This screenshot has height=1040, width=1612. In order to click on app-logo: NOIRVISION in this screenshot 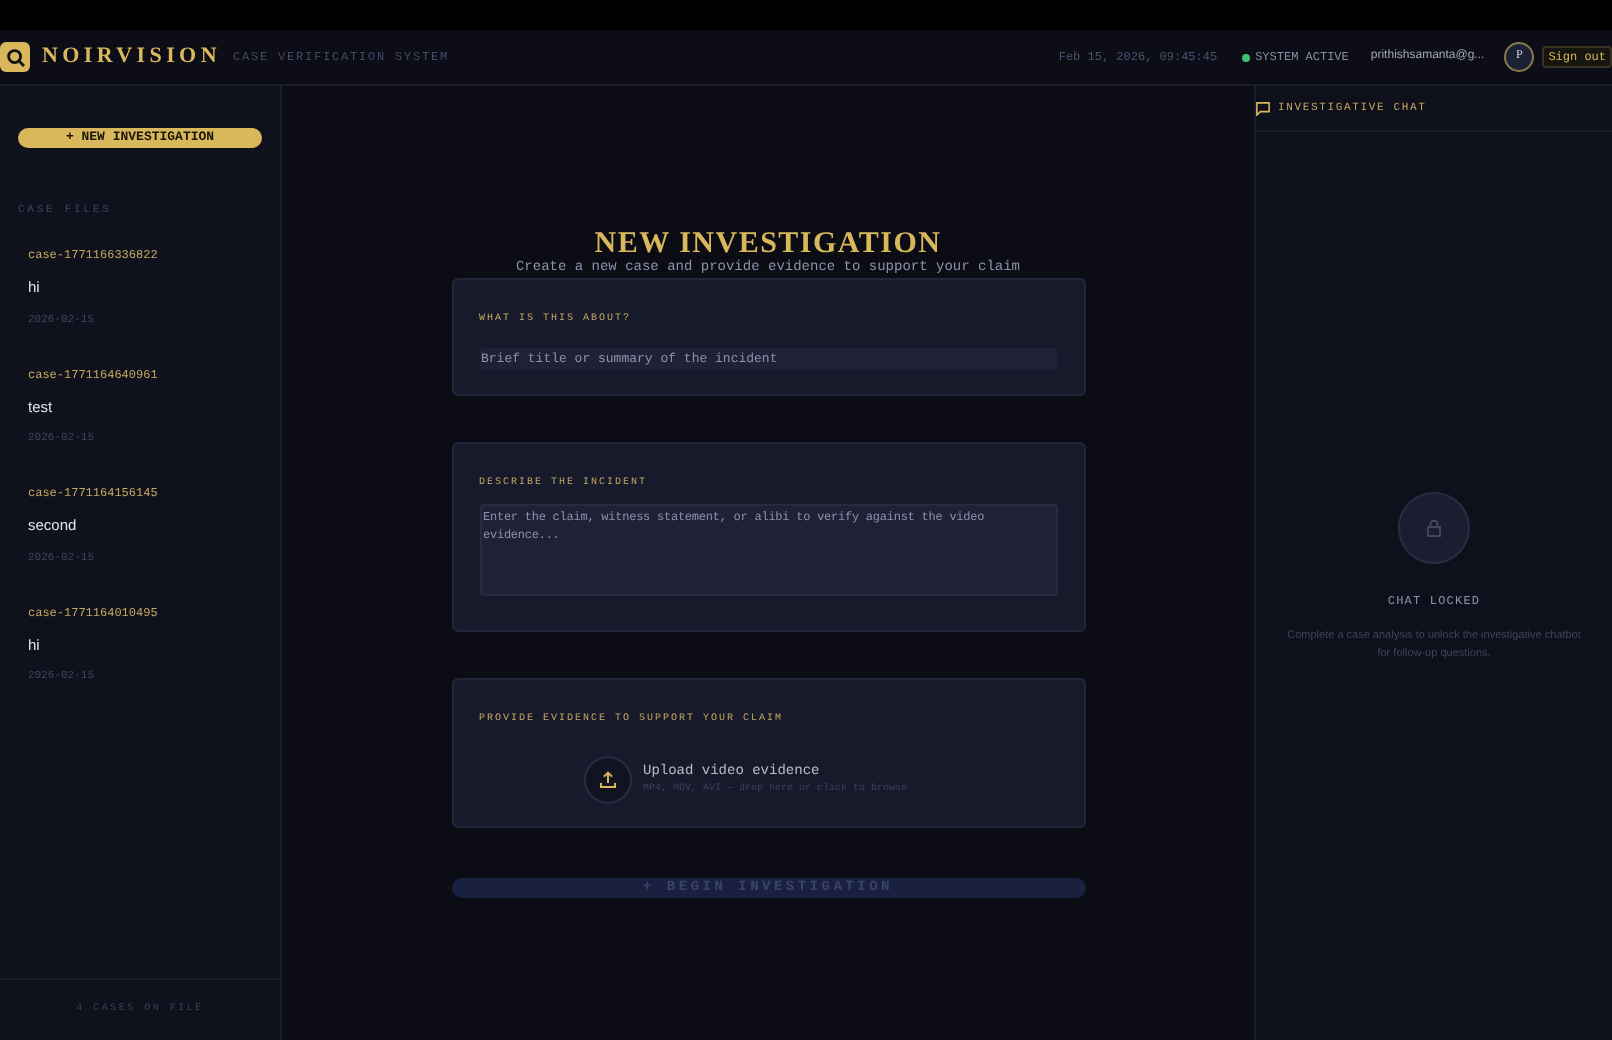, I will do `click(131, 57)`.